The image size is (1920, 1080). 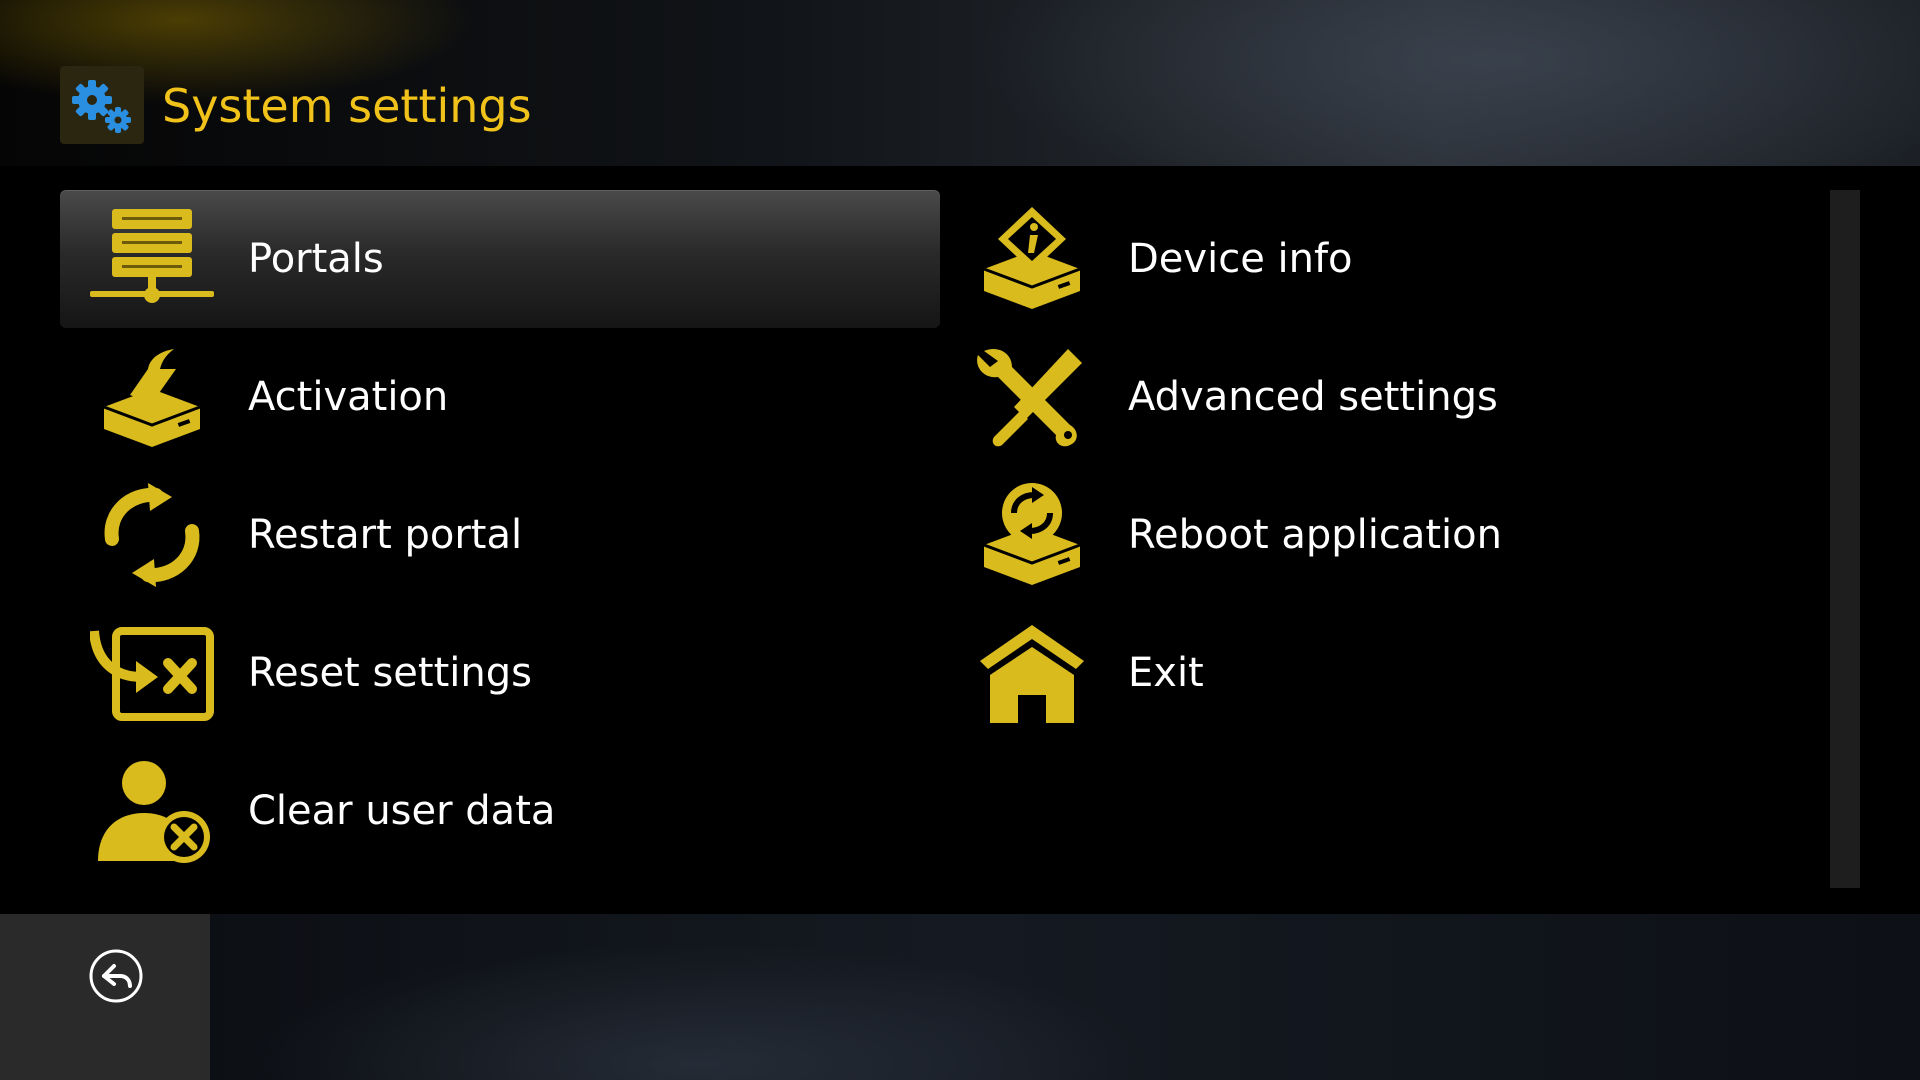 What do you see at coordinates (1032, 535) in the screenshot?
I see `reboot-icon` at bounding box center [1032, 535].